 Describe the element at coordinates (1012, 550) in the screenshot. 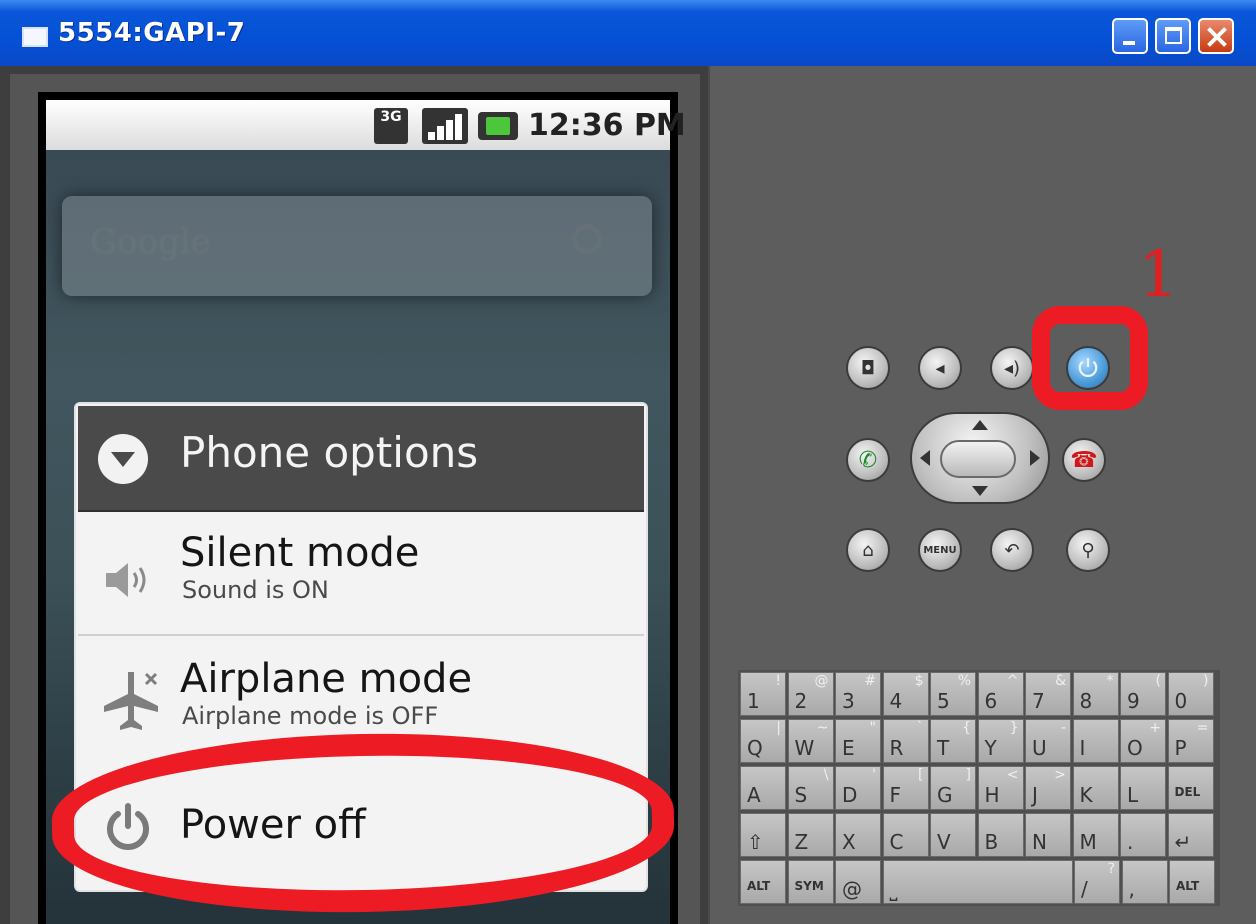

I see `back-button: ↶` at that location.